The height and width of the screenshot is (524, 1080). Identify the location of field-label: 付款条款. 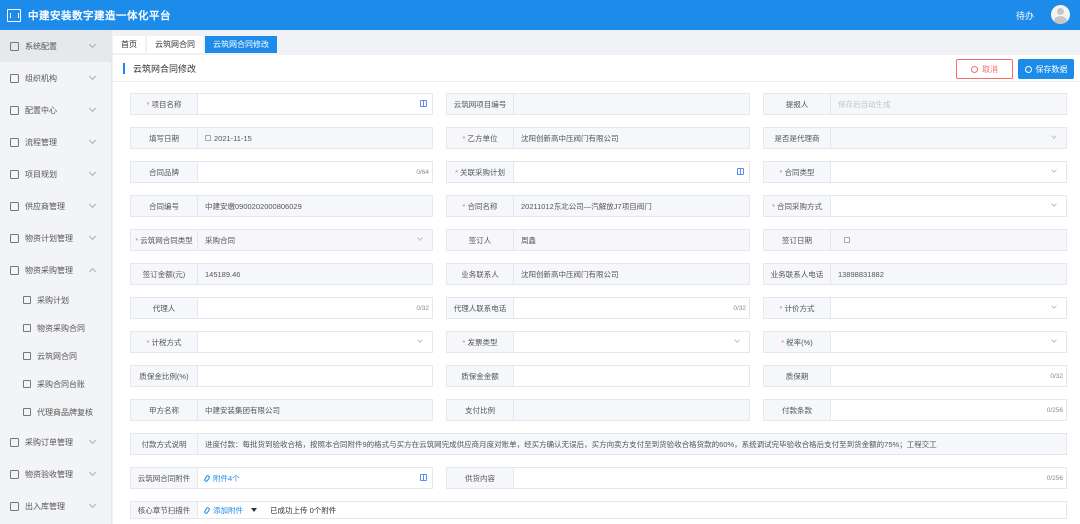
(797, 410).